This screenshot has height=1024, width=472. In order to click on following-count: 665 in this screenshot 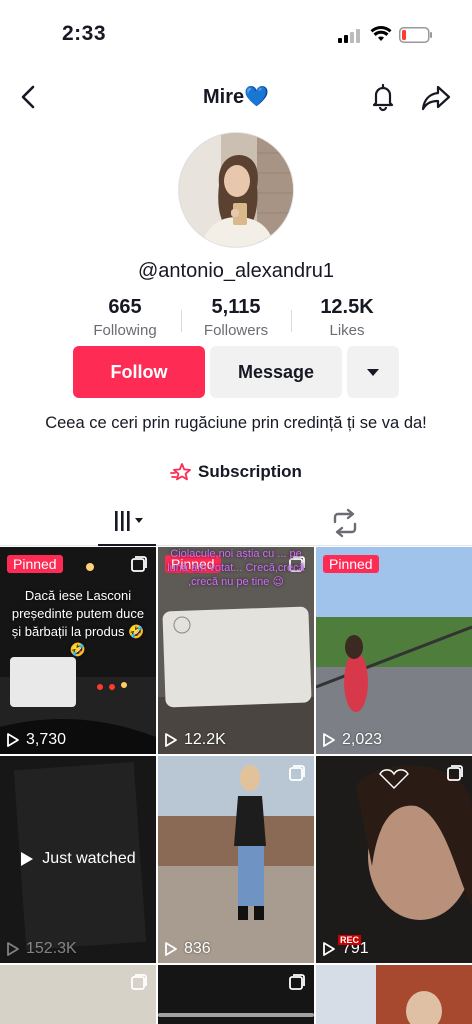, I will do `click(125, 307)`.